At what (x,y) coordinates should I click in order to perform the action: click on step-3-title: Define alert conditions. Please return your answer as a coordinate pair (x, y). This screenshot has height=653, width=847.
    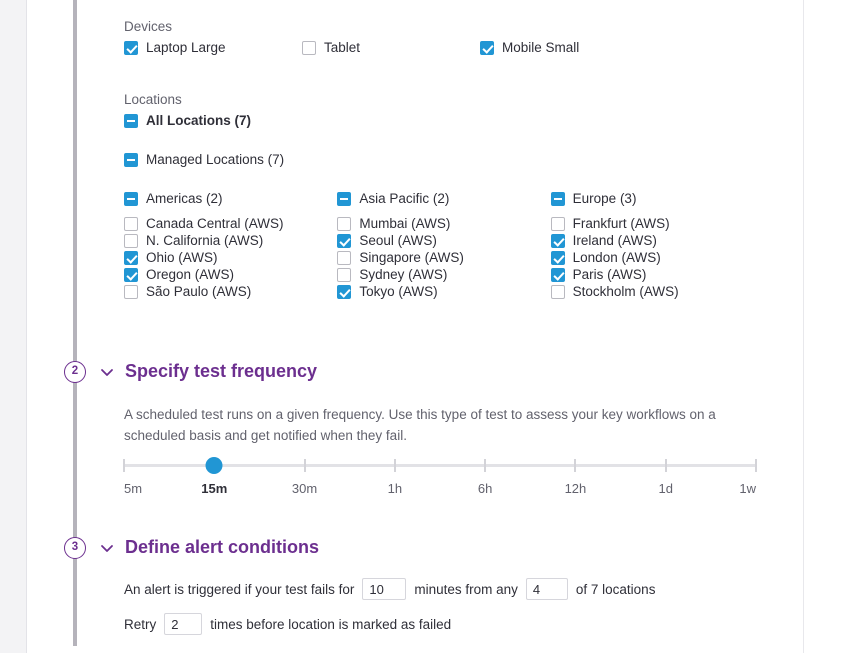
    Looking at the image, I should click on (222, 547).